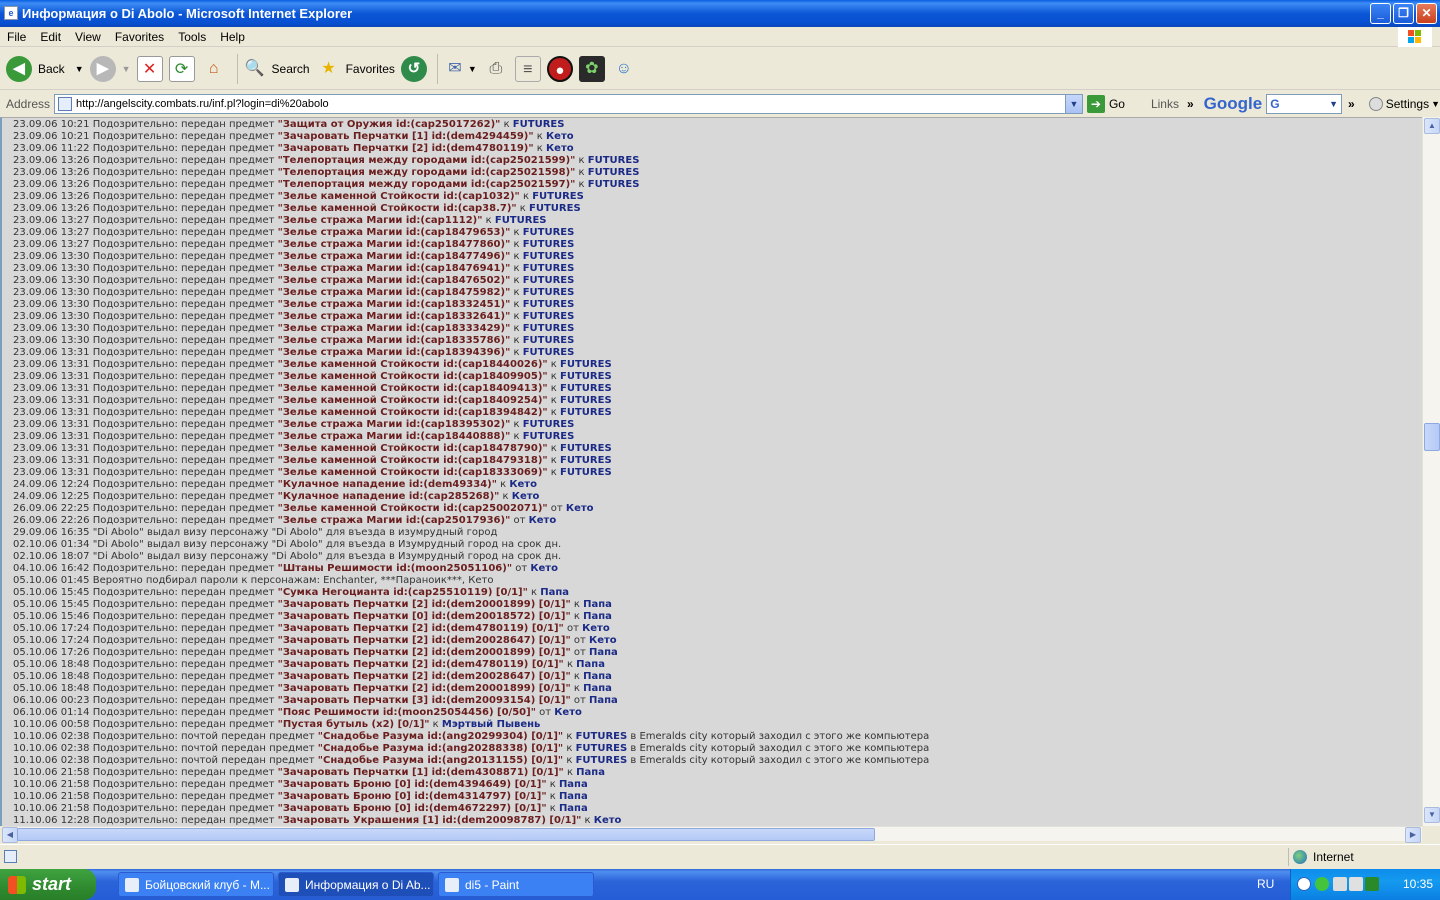 The width and height of the screenshot is (1440, 900). What do you see at coordinates (232, 37) in the screenshot?
I see `menu-help: Help` at bounding box center [232, 37].